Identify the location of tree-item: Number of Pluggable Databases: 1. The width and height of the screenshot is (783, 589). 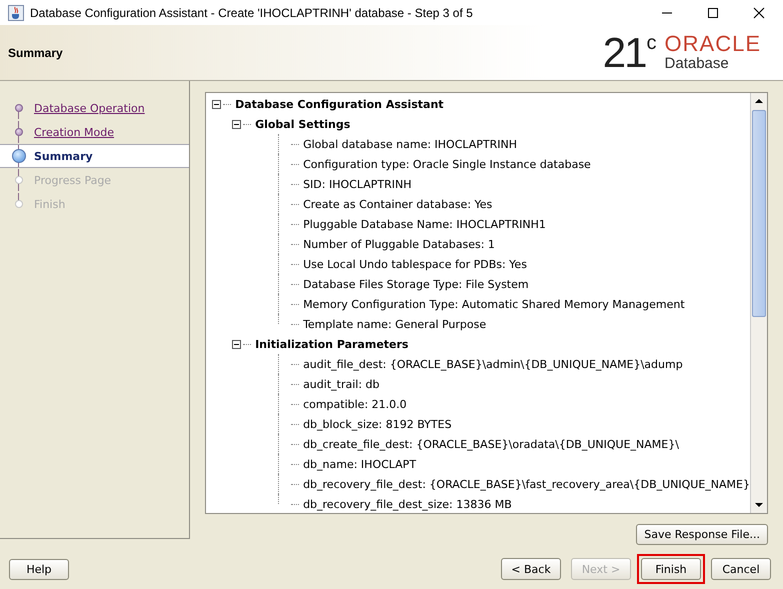
(399, 244).